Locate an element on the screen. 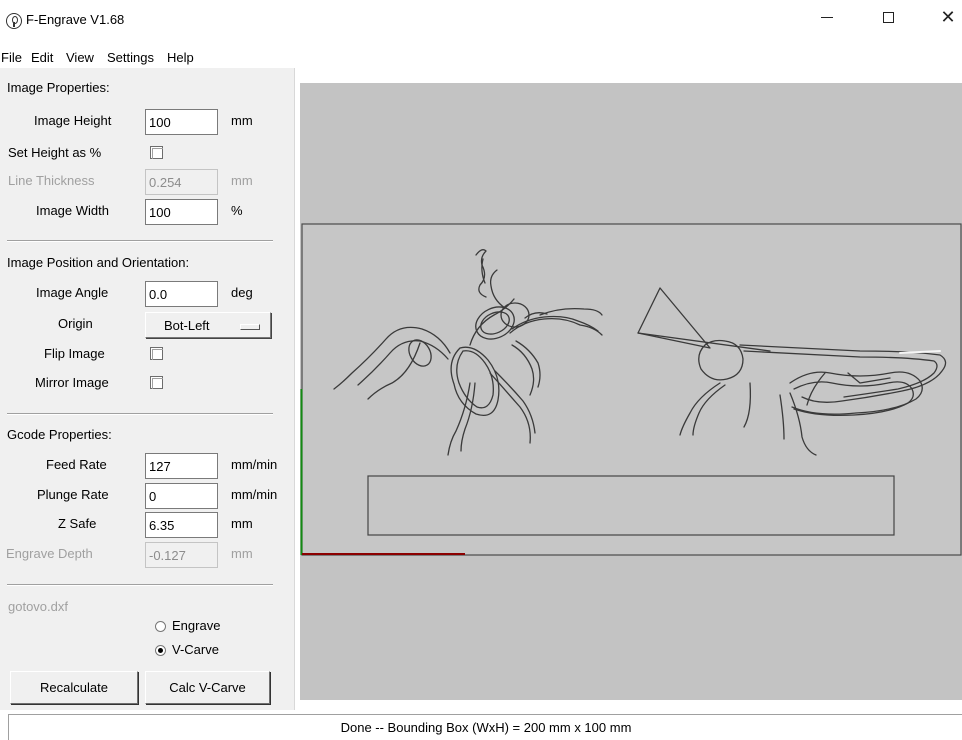 The image size is (962, 740). plunge-rate-label: Plunge Rate is located at coordinates (73, 494).